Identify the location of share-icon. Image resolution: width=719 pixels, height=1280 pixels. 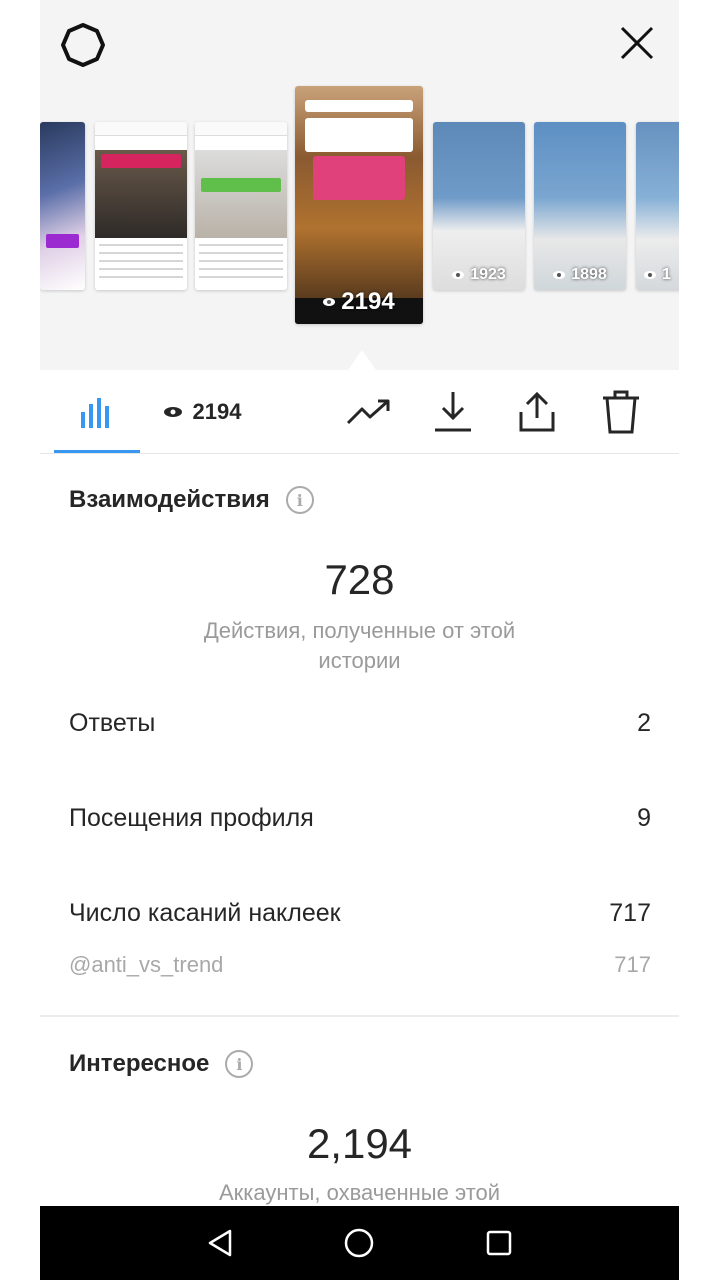
(537, 411).